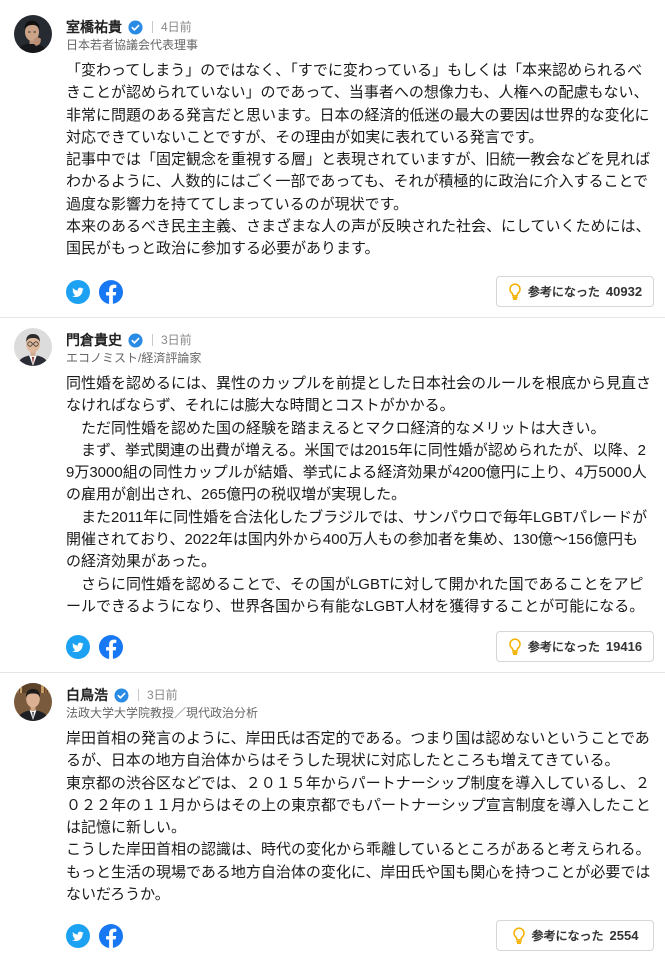  I want to click on helpful-count: 40932, so click(624, 291).